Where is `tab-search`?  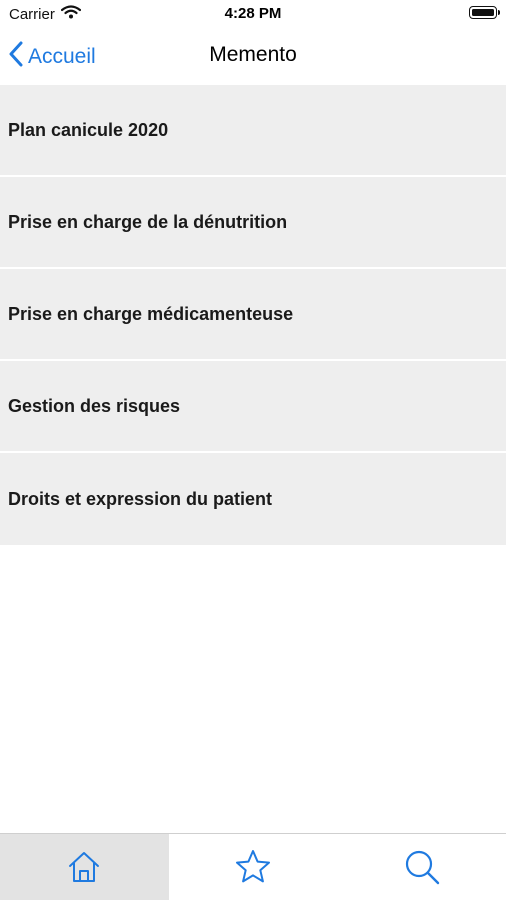
tab-search is located at coordinates (421, 867).